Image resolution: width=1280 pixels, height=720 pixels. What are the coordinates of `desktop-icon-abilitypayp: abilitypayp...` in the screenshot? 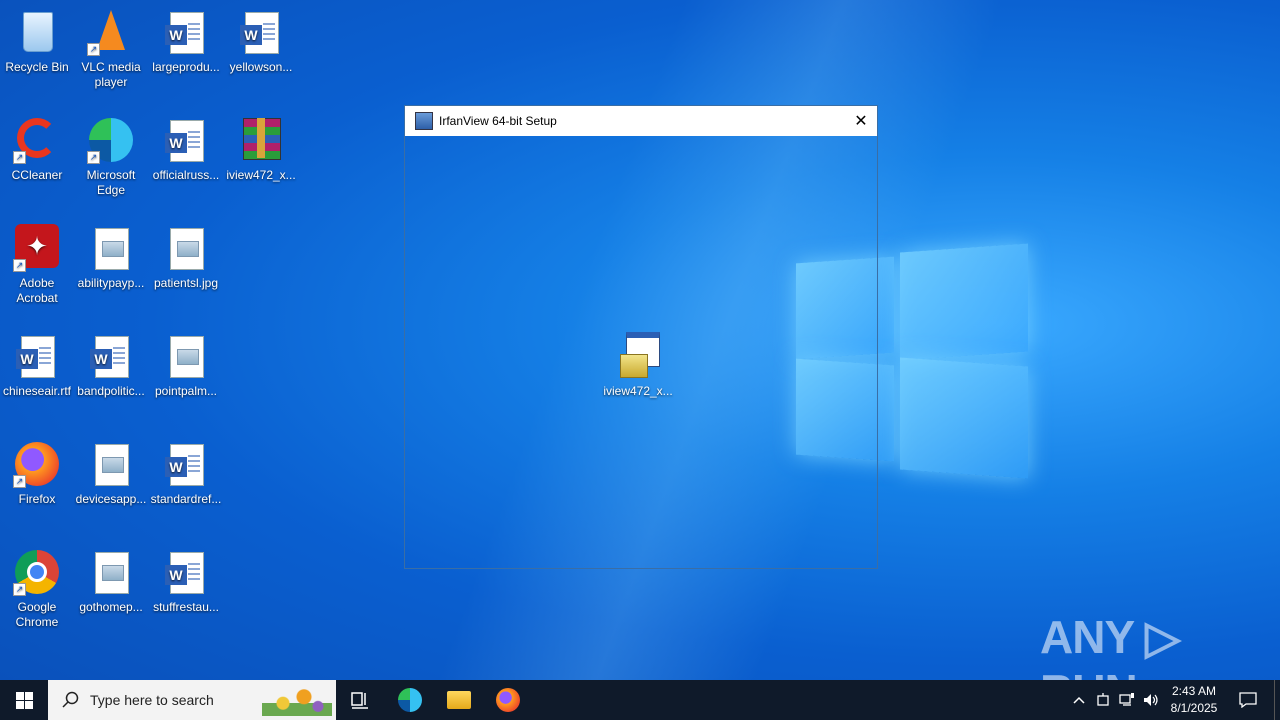 It's located at (111, 257).